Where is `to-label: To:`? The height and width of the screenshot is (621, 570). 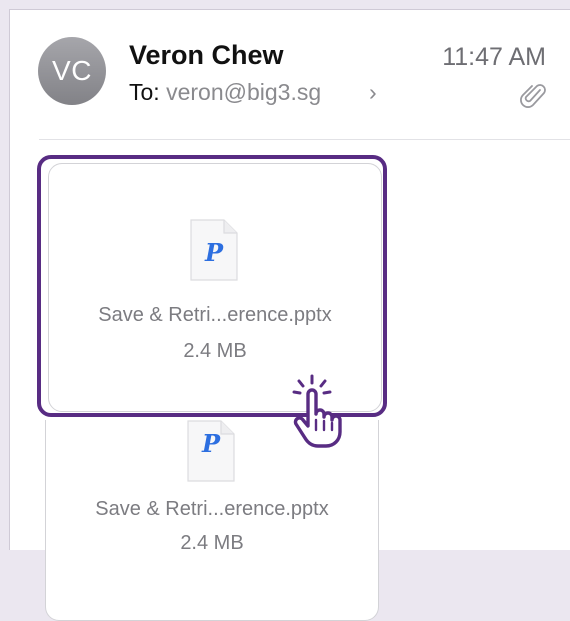 to-label: To: is located at coordinates (144, 92).